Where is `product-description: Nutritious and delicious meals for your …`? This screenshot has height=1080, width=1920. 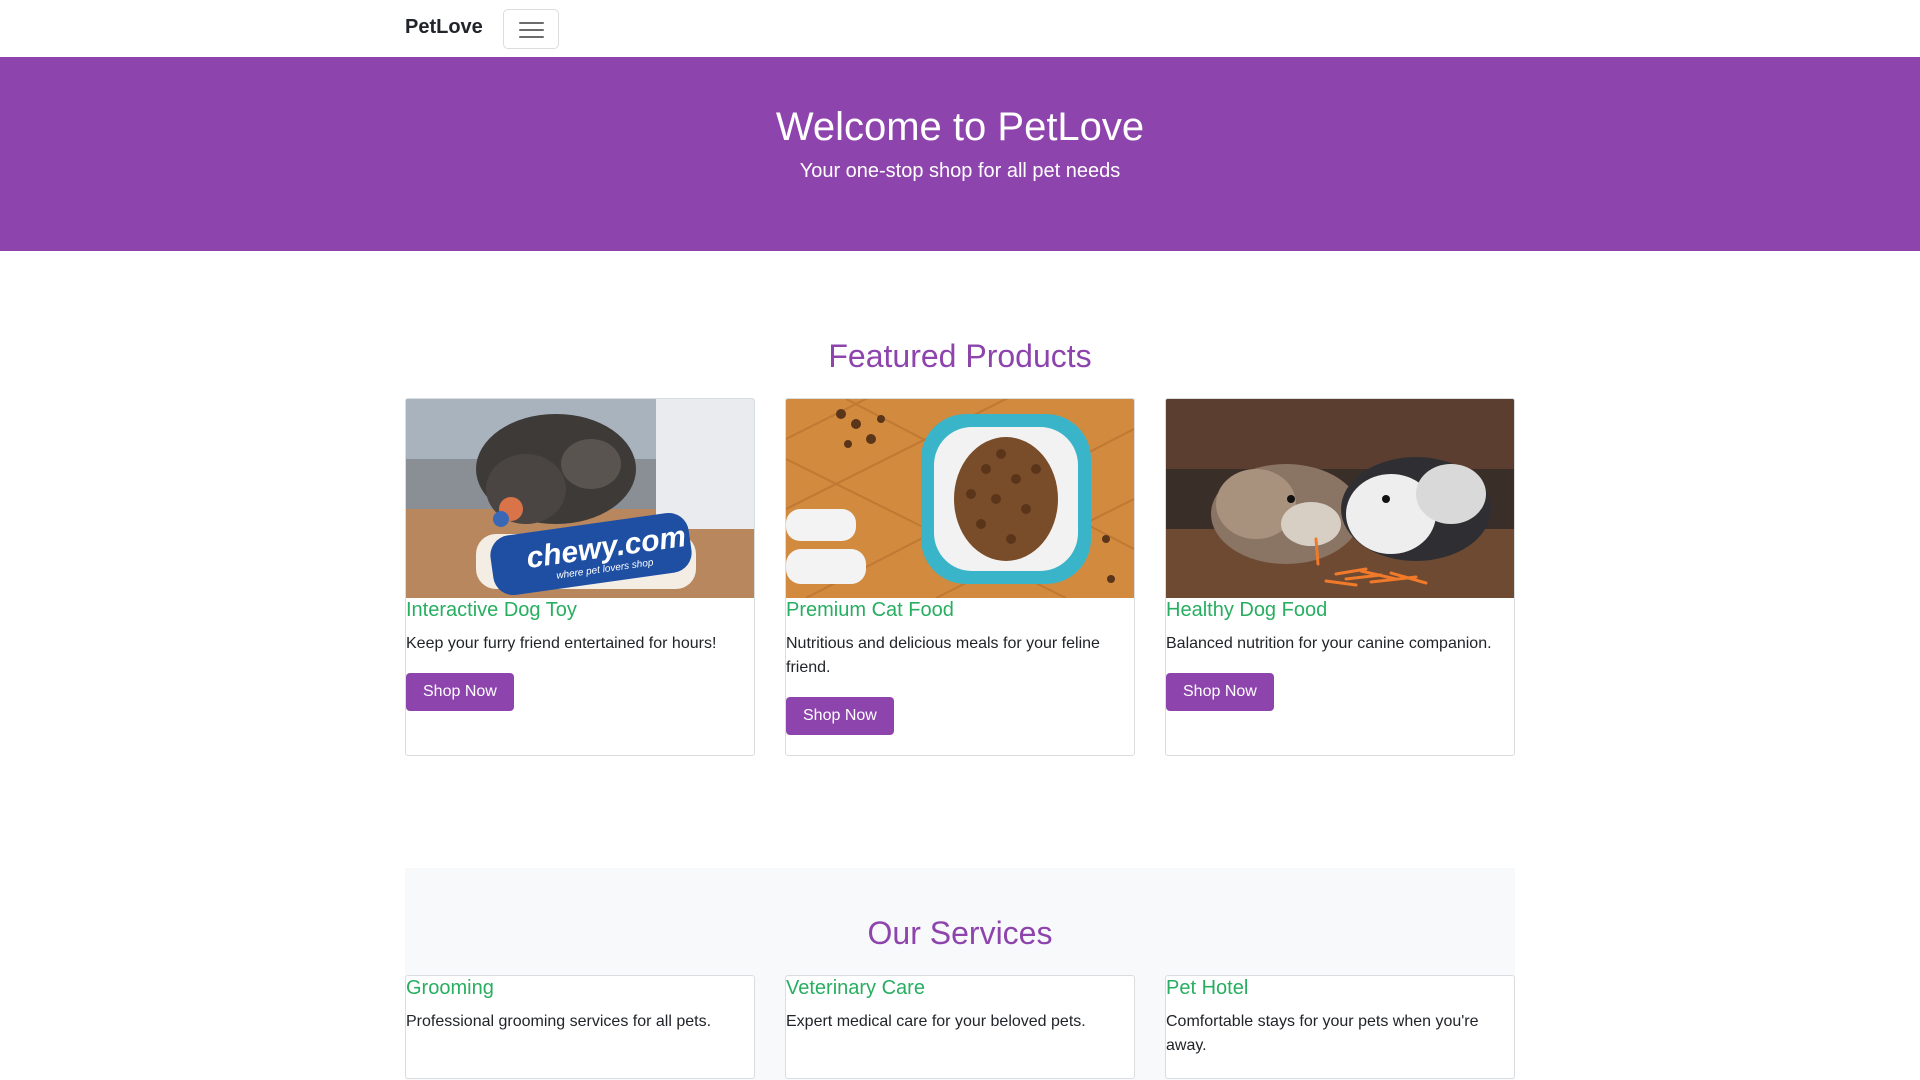
product-description: Nutritious and delicious meals for your … is located at coordinates (943, 655).